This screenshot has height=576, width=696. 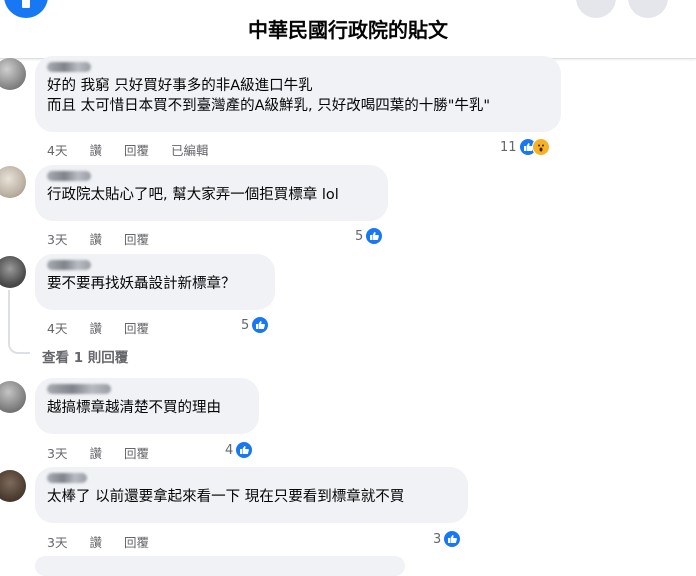 What do you see at coordinates (220, 566) in the screenshot?
I see `comment-bubble` at bounding box center [220, 566].